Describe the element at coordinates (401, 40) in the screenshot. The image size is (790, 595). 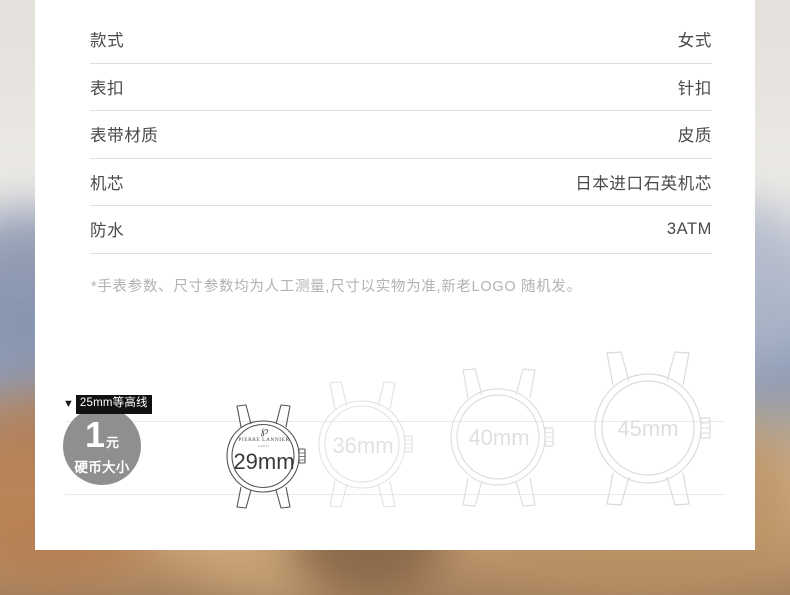
I see `table-row: 款式 女式` at that location.